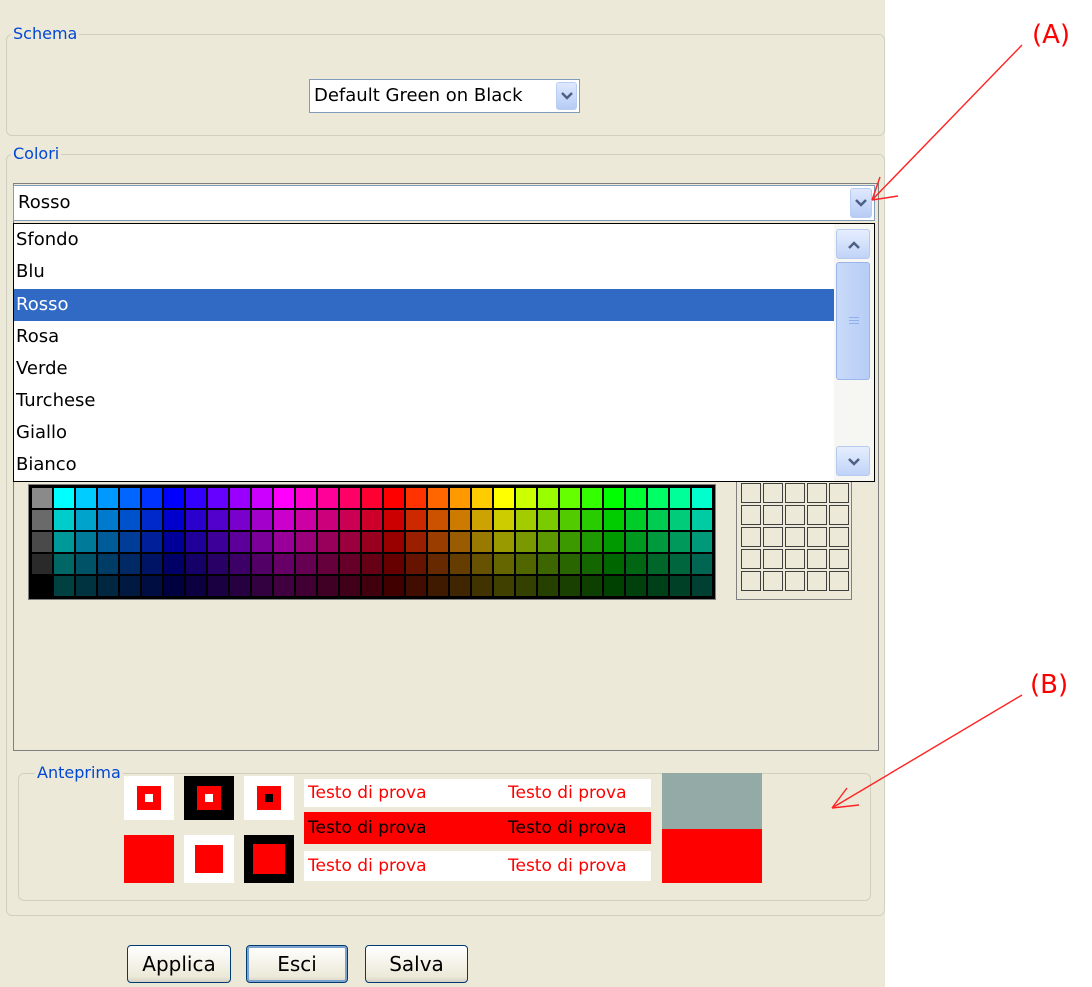 Image resolution: width=1092 pixels, height=987 pixels. I want to click on chevron-up-icon, so click(854, 245).